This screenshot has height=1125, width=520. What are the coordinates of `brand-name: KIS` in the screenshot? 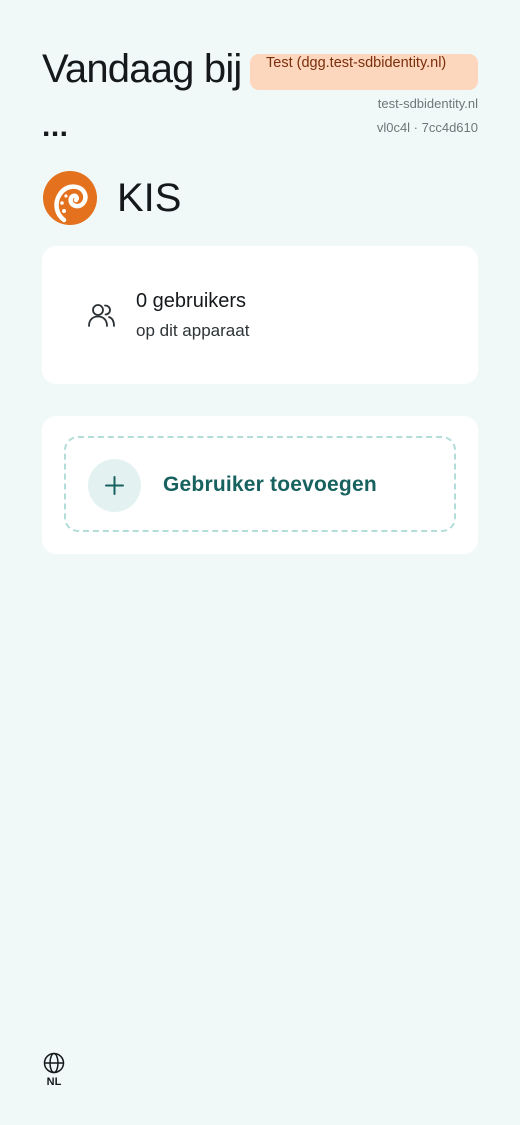 It's located at (149, 198).